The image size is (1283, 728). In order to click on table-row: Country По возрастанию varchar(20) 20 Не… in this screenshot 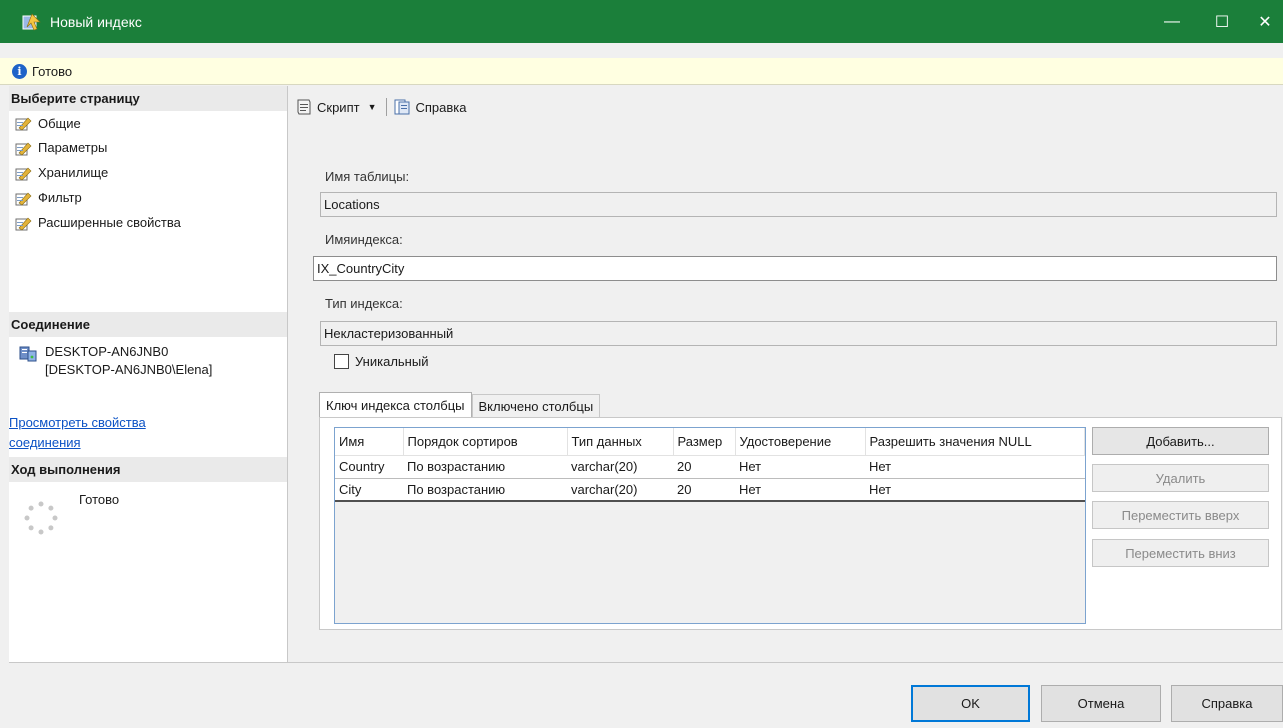, I will do `click(710, 467)`.